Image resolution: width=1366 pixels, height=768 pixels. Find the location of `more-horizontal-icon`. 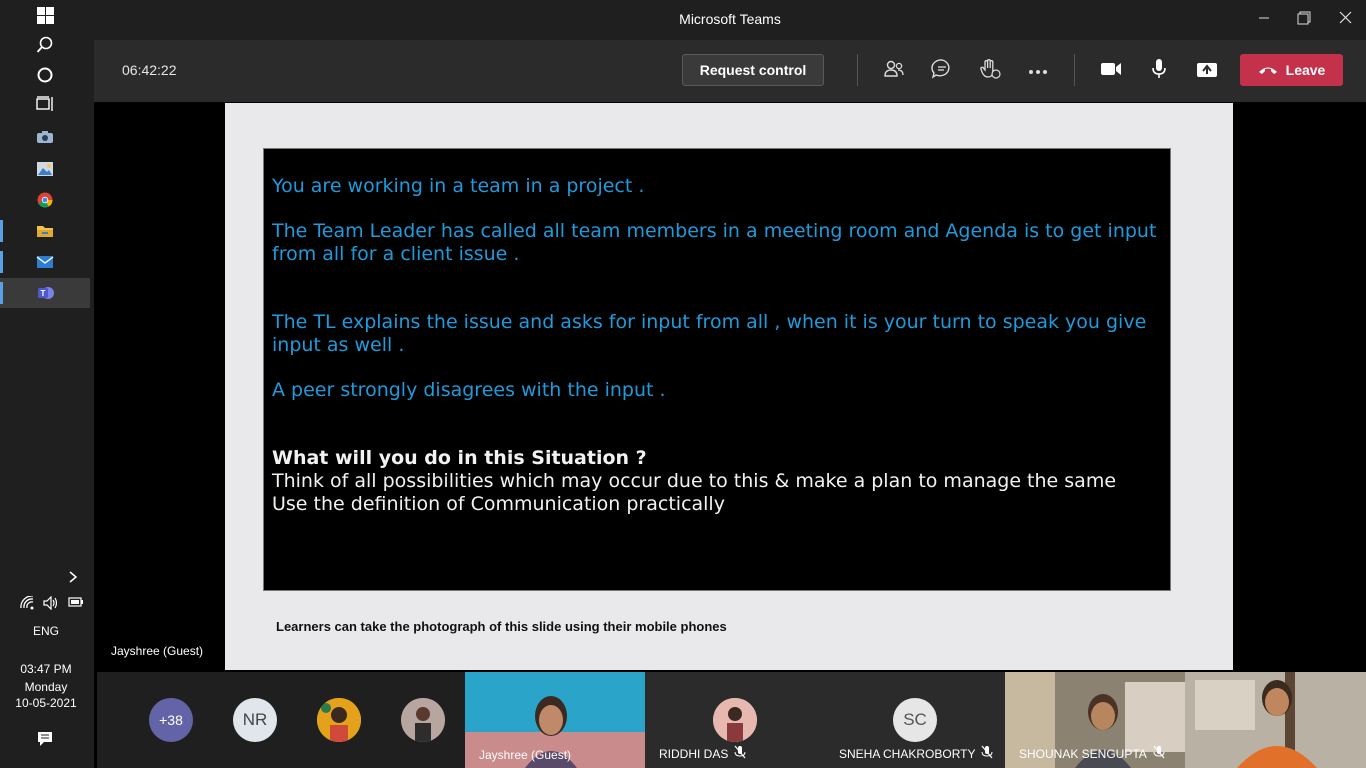

more-horizontal-icon is located at coordinates (1038, 71).